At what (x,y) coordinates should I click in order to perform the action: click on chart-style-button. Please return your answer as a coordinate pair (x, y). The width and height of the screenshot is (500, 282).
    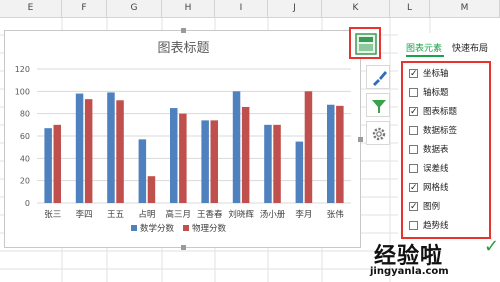
    Looking at the image, I should click on (378, 77).